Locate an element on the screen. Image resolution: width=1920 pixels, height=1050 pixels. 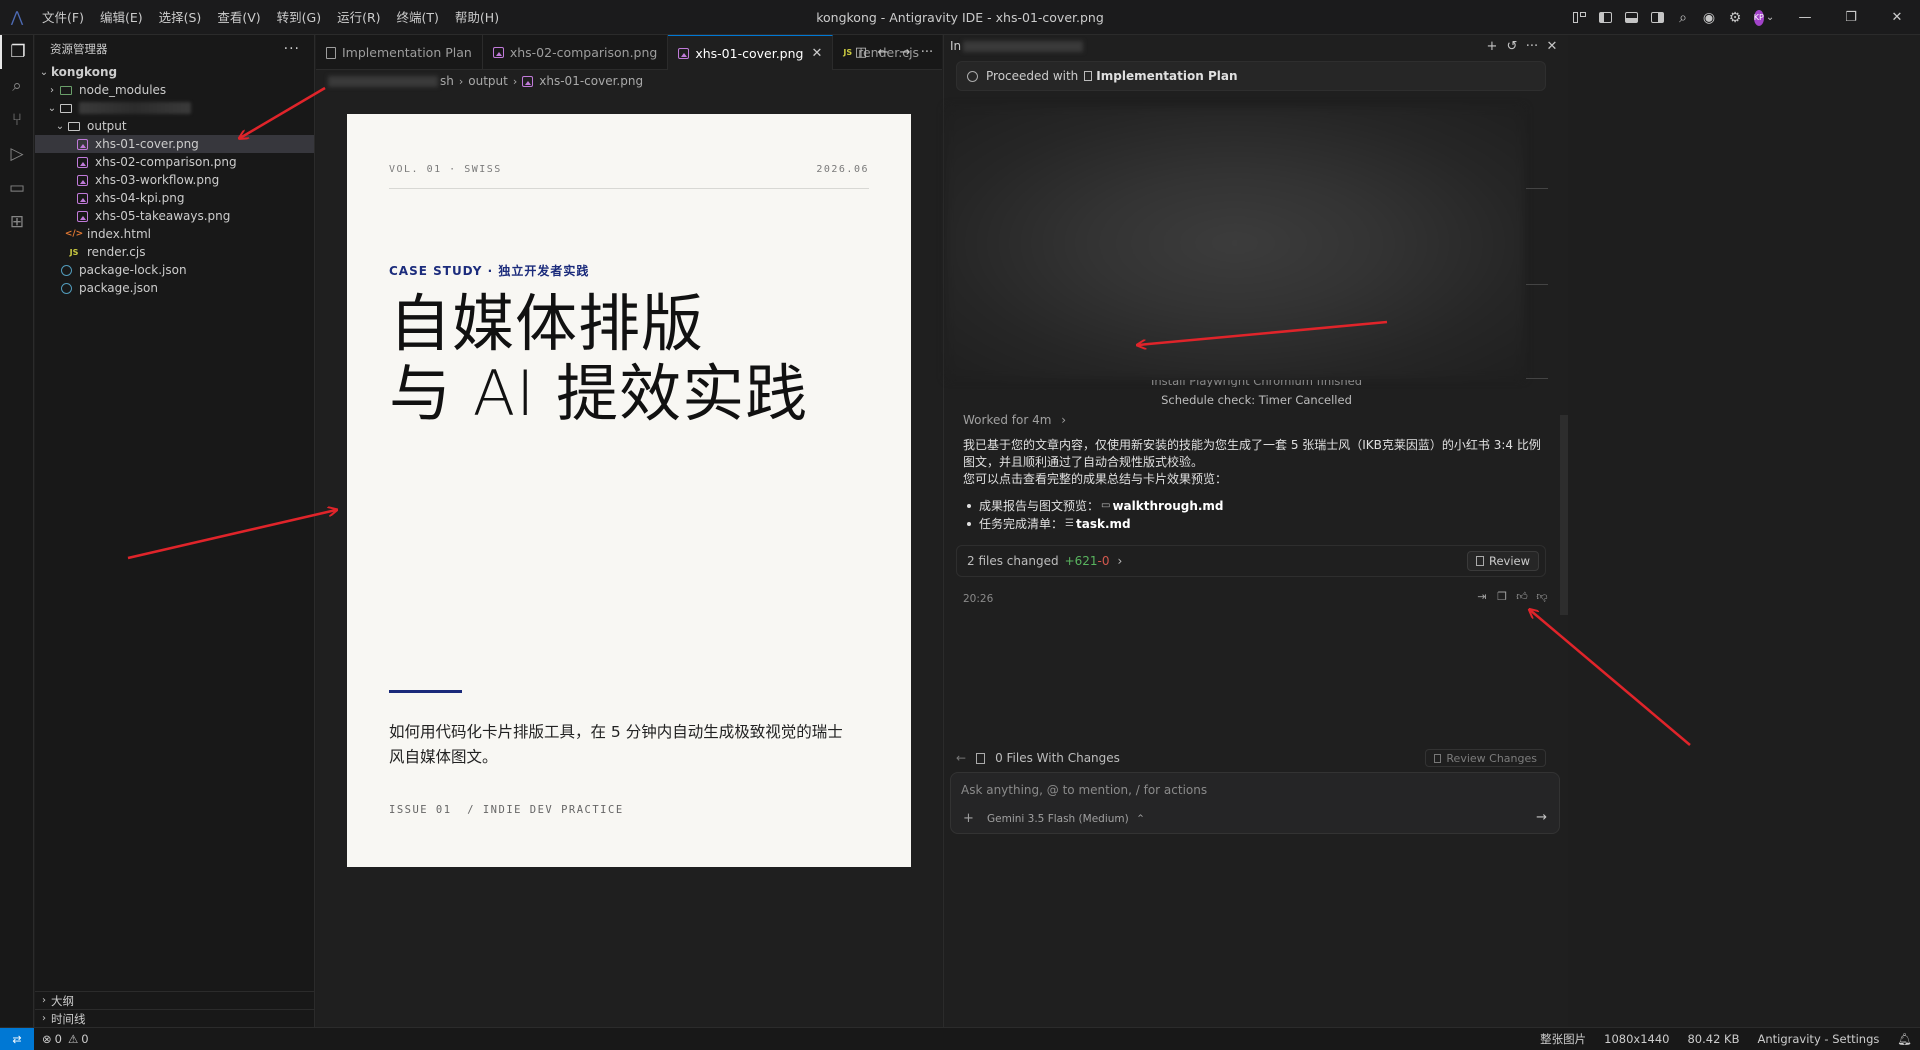
bell-icon: 🔔︎ is located at coordinates (1904, 1039).